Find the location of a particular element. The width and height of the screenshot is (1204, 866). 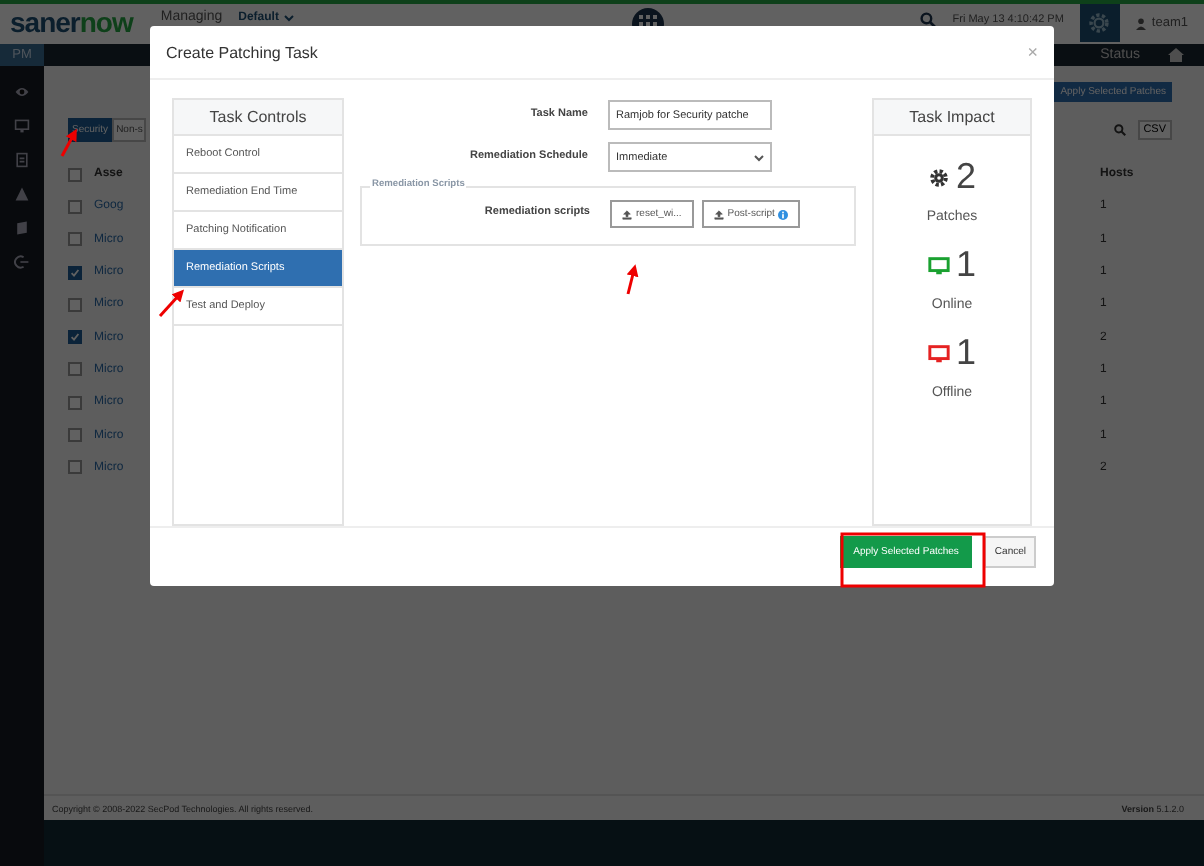

dialog-title: Create Patching Task is located at coordinates (242, 52).